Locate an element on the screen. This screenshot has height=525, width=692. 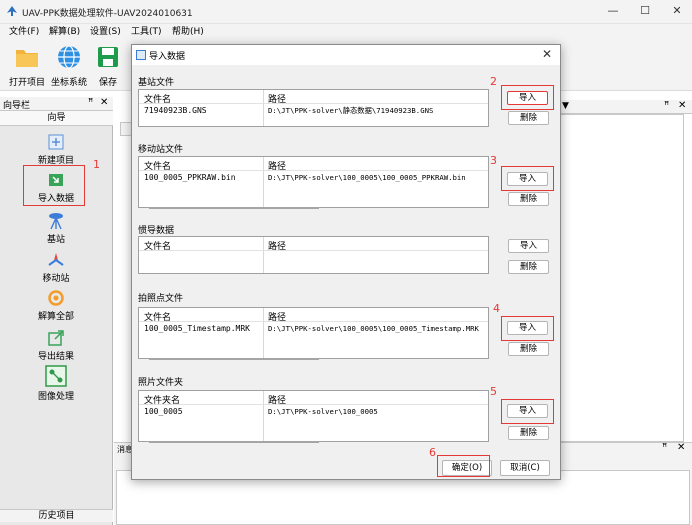
window-title: UAV-PPK数据处理软件-UAV2024010631 is located at coordinates (107, 14).